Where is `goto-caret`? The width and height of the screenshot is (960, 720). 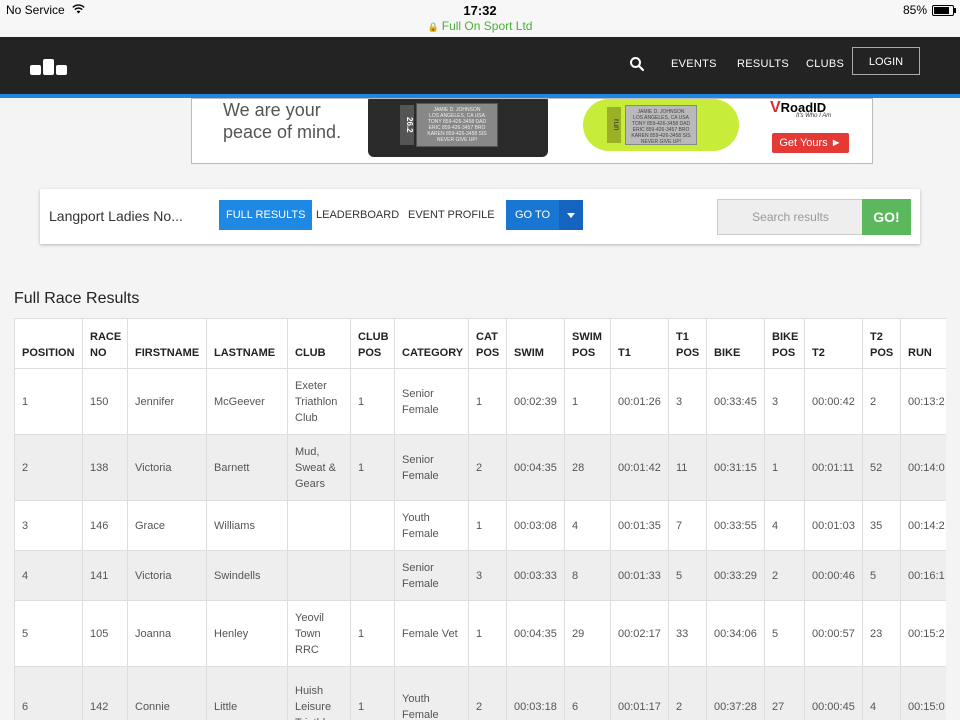
goto-caret is located at coordinates (571, 215).